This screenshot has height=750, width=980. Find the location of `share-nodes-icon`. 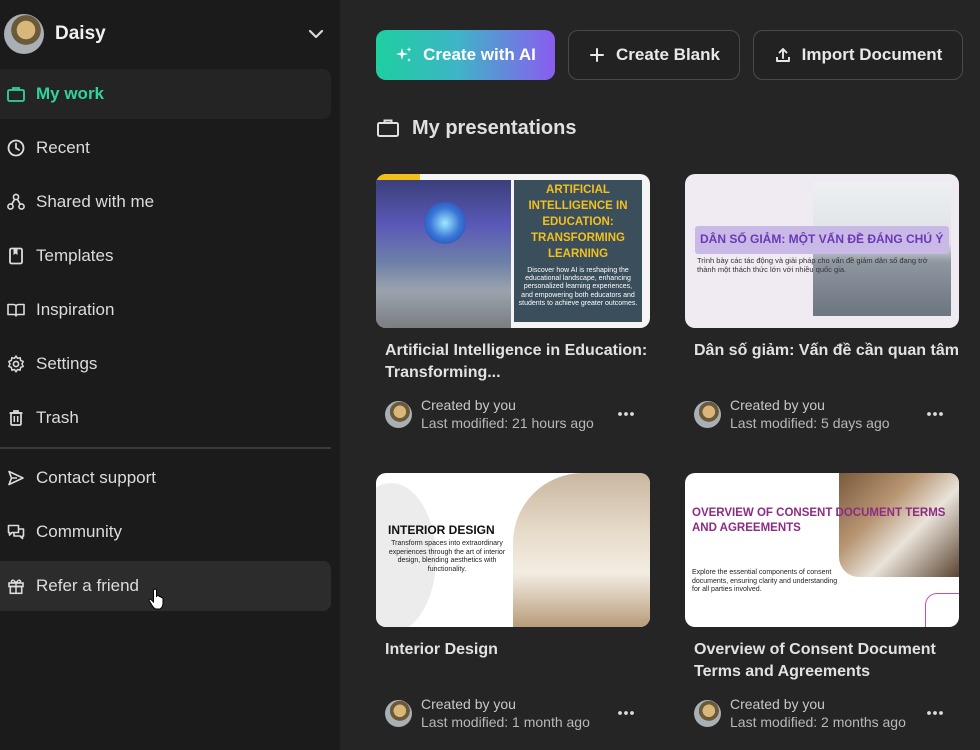

share-nodes-icon is located at coordinates (16, 201).